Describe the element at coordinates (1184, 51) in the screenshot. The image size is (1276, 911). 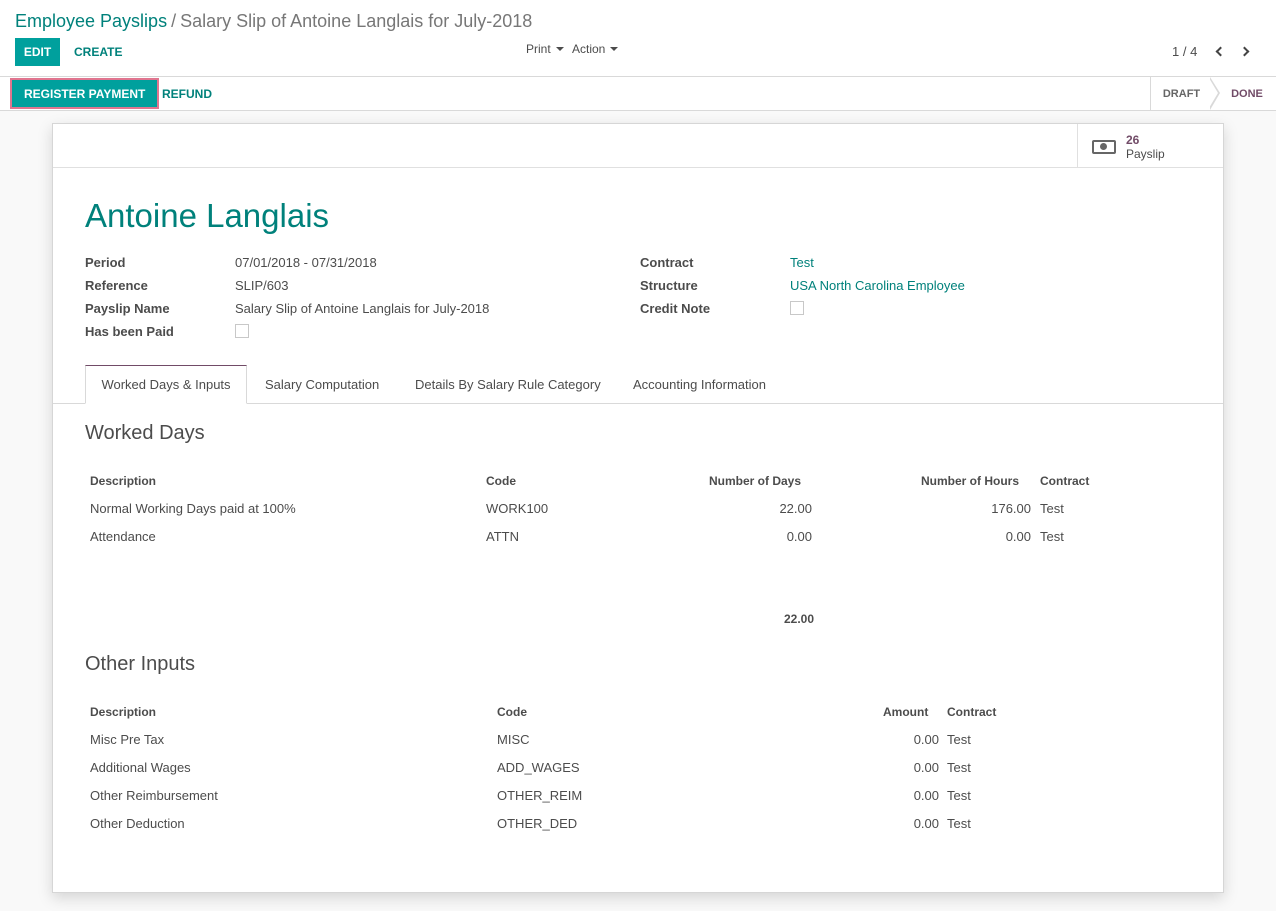
I see `pager-value: 1 / 4` at that location.